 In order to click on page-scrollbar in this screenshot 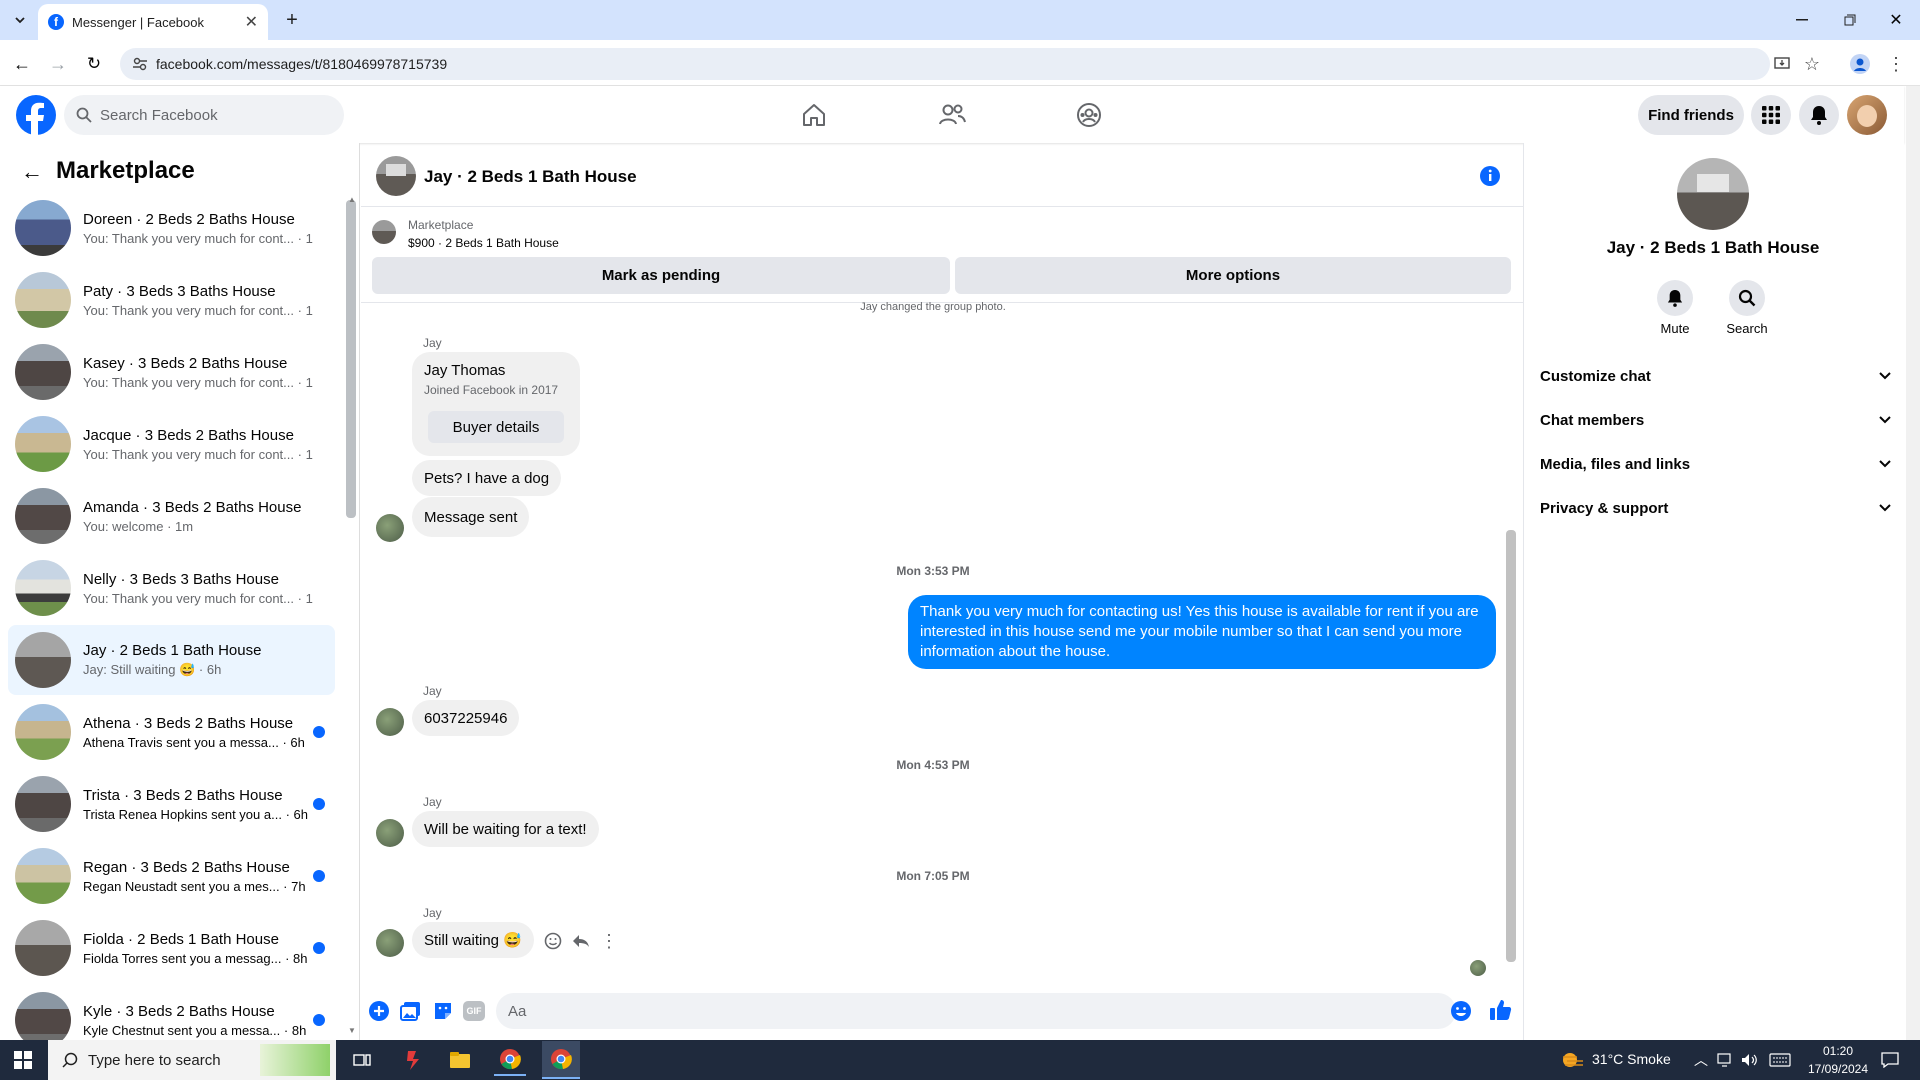, I will do `click(1913, 563)`.